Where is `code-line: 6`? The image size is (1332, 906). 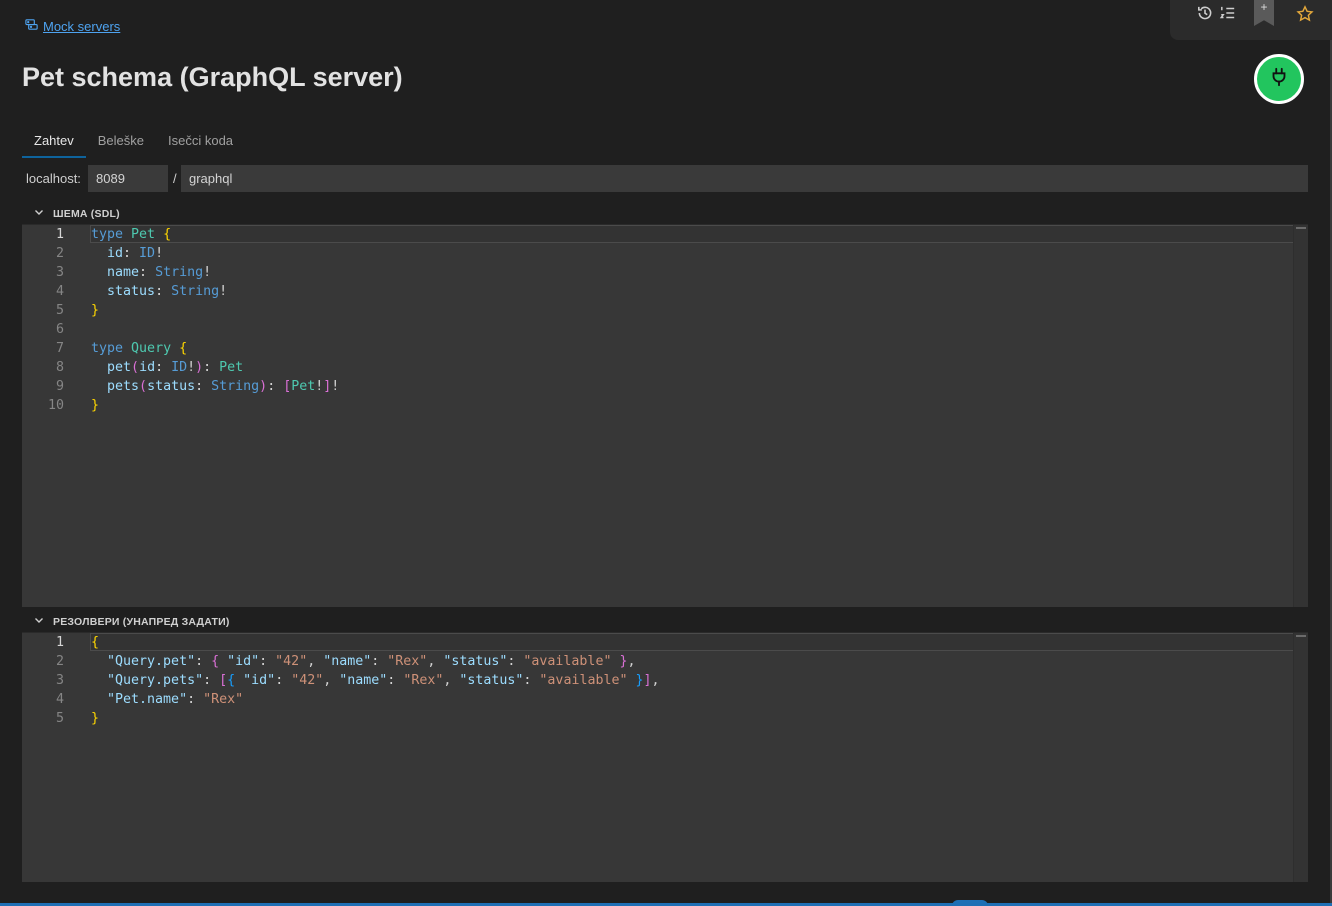
code-line: 6 is located at coordinates (665, 329).